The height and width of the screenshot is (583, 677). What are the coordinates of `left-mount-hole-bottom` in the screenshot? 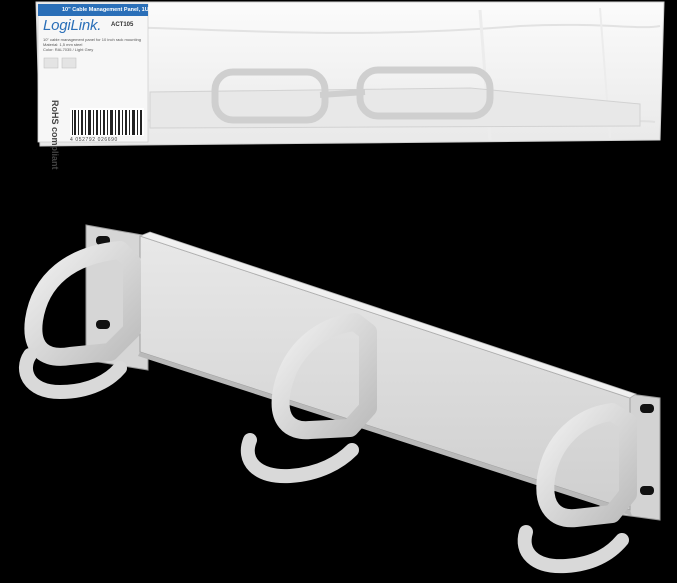 It's located at (103, 324).